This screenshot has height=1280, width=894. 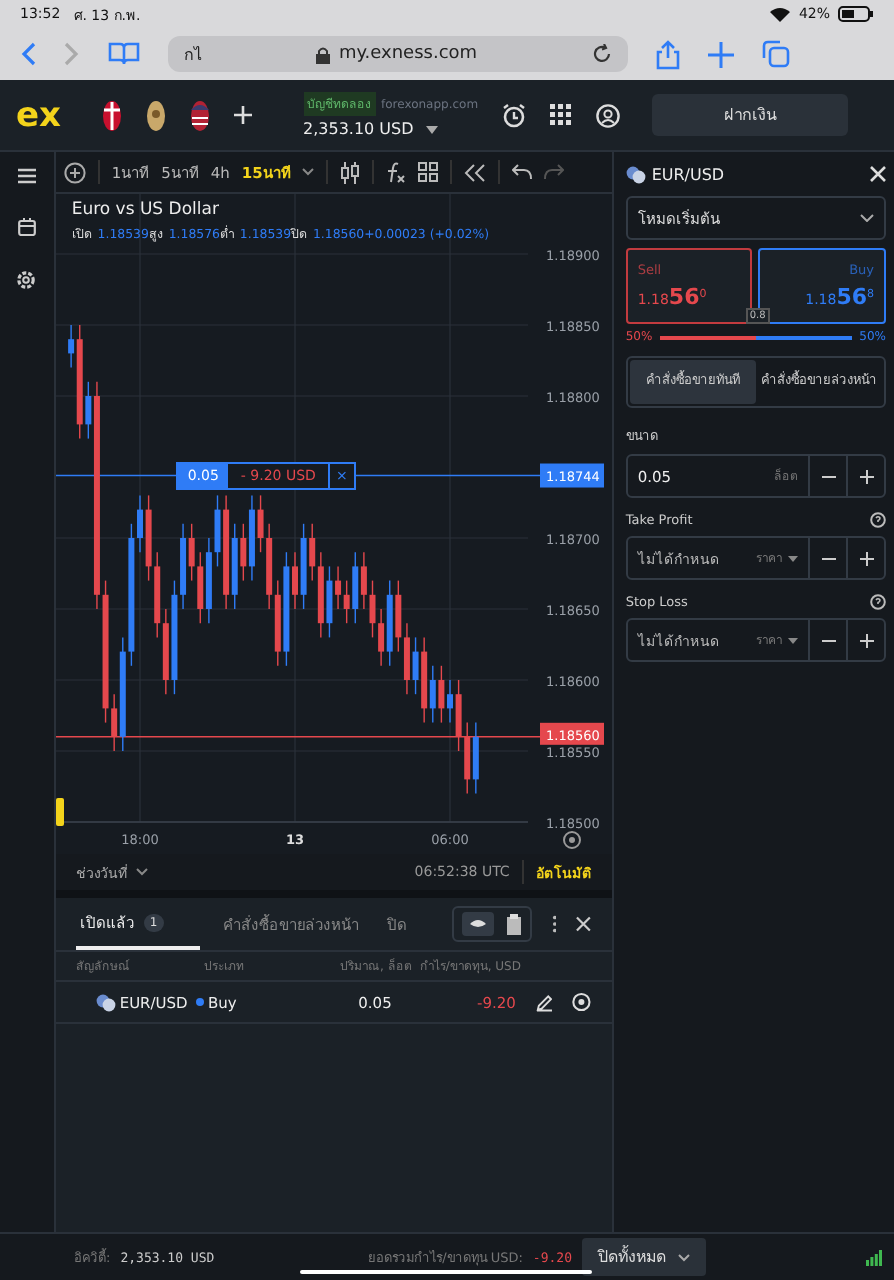 I want to click on symbol-title: EUR/USD, so click(x=688, y=174).